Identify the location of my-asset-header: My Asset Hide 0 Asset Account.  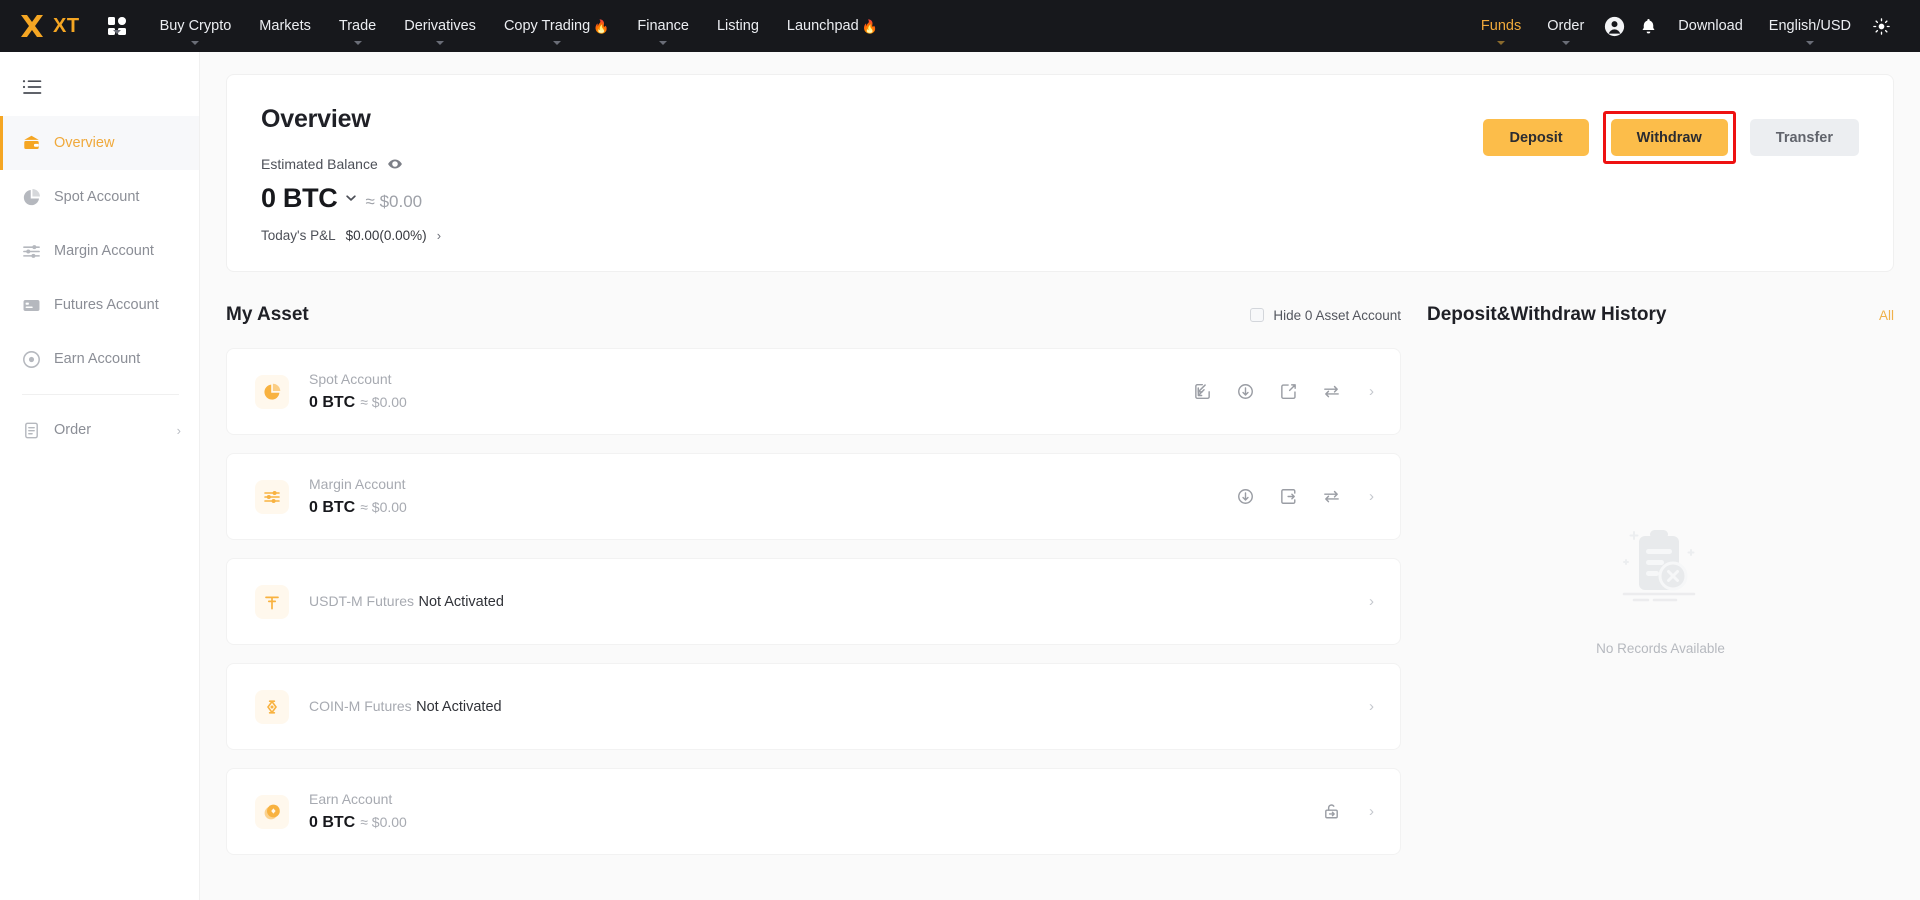
(813, 315).